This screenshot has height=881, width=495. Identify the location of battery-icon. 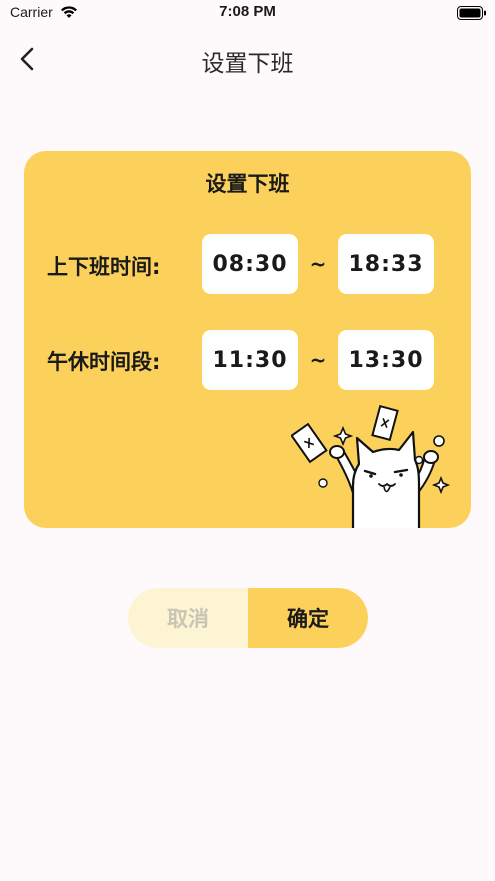
(472, 14).